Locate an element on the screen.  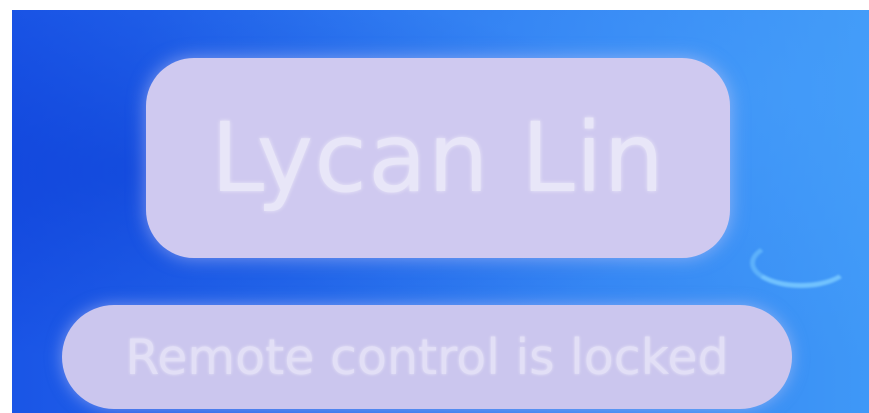
user-name-label: Lycan Lin is located at coordinates (438, 158).